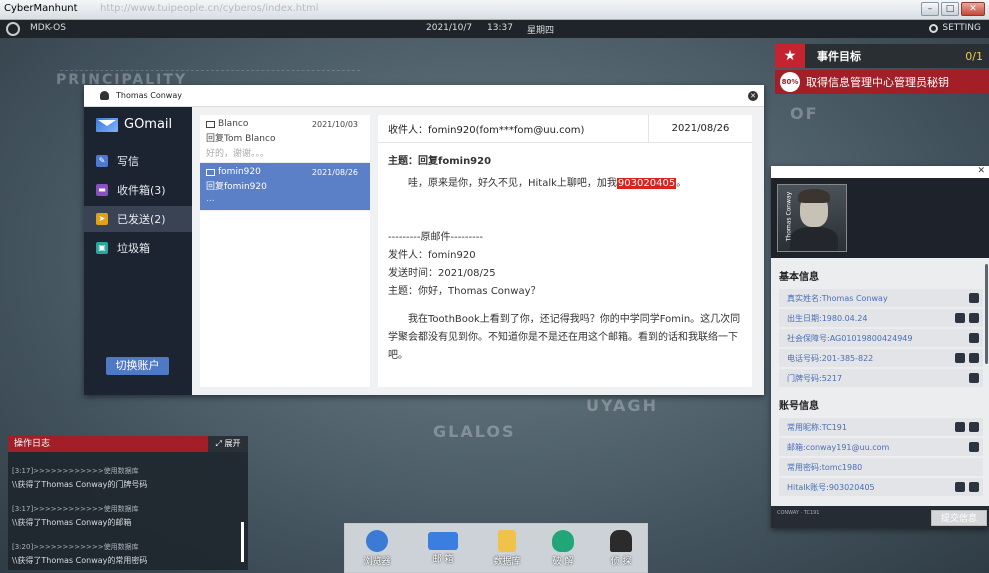 This screenshot has height=573, width=989. Describe the element at coordinates (974, 427) in the screenshot. I see `search-icon` at that location.